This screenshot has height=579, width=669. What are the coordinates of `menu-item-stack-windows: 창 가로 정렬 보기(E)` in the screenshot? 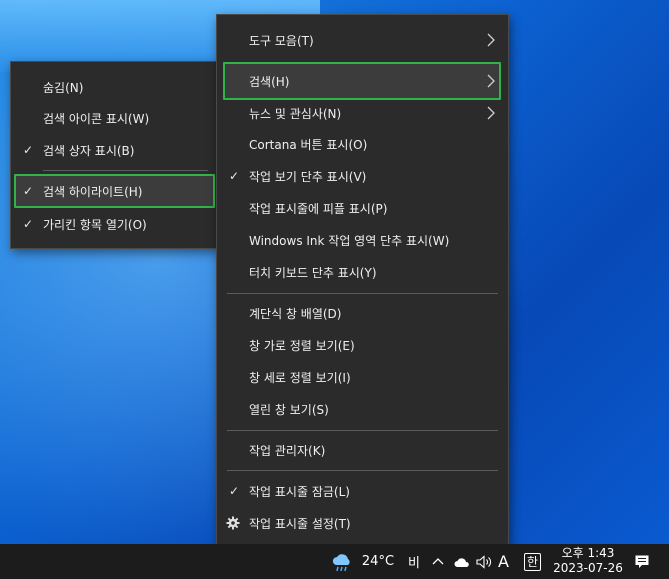 It's located at (362, 345).